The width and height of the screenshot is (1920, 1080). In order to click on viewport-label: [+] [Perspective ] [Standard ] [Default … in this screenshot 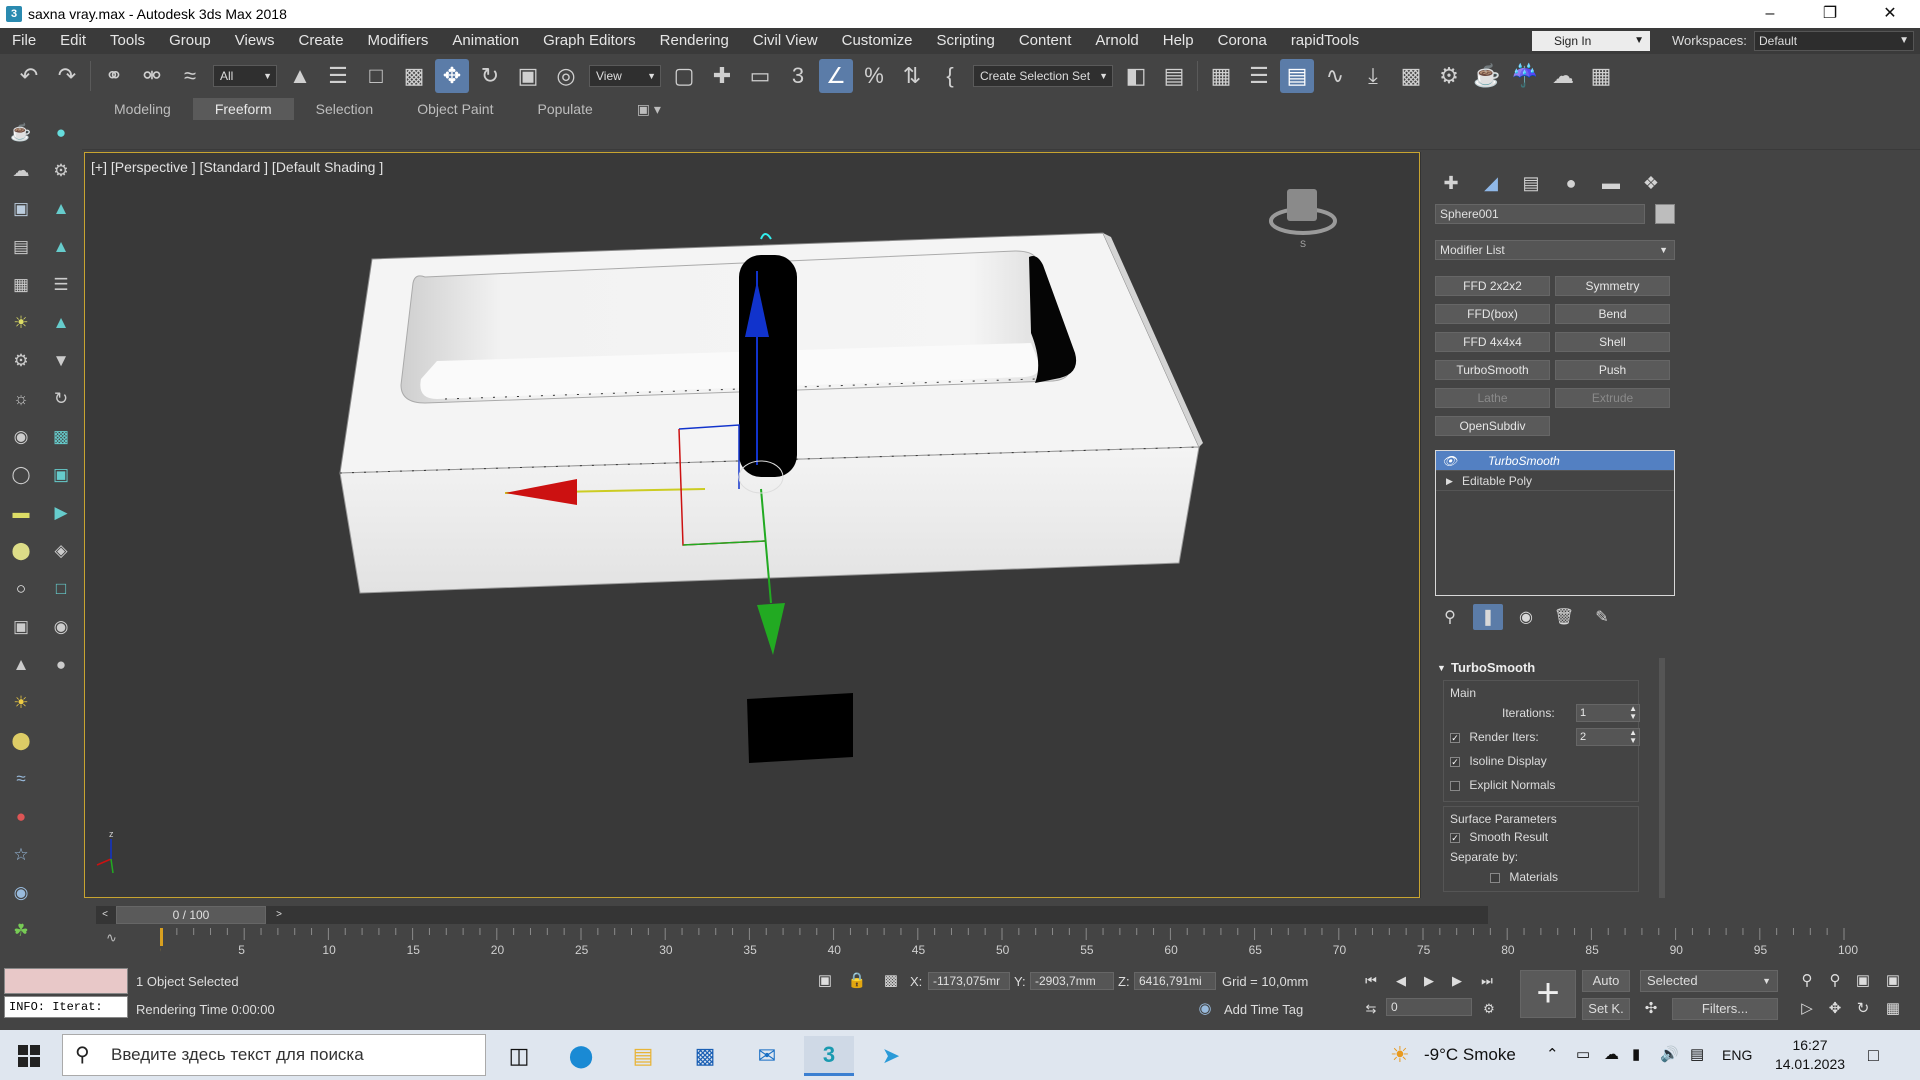, I will do `click(237, 167)`.